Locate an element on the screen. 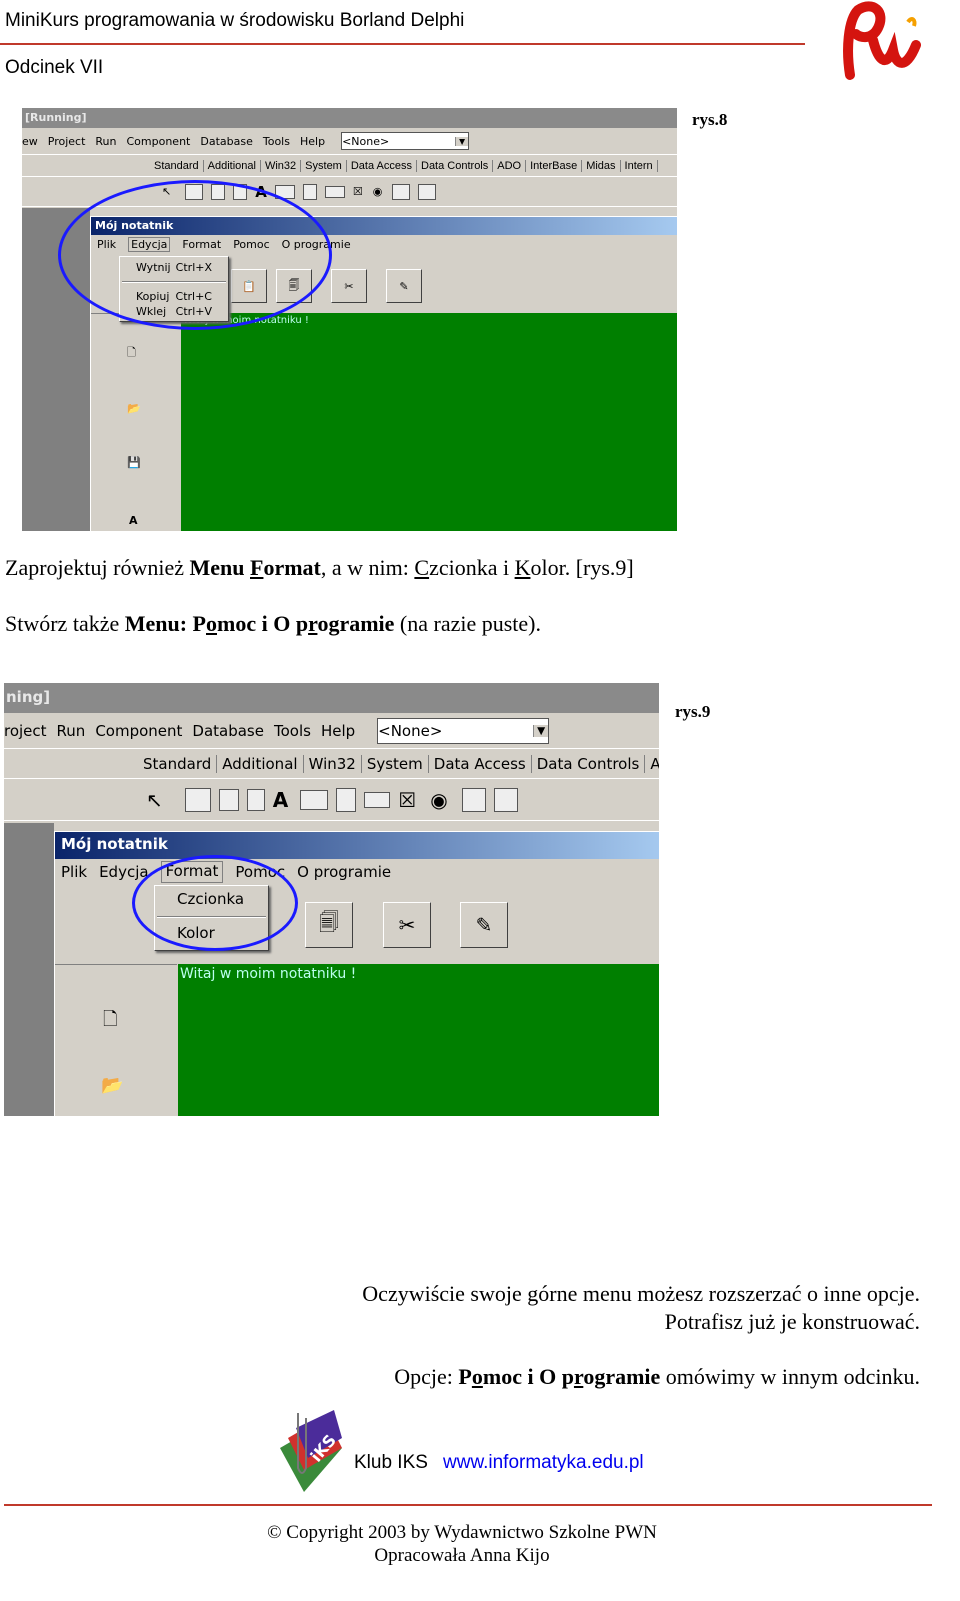 The width and height of the screenshot is (960, 1601). label-icon: A is located at coordinates (280, 800).